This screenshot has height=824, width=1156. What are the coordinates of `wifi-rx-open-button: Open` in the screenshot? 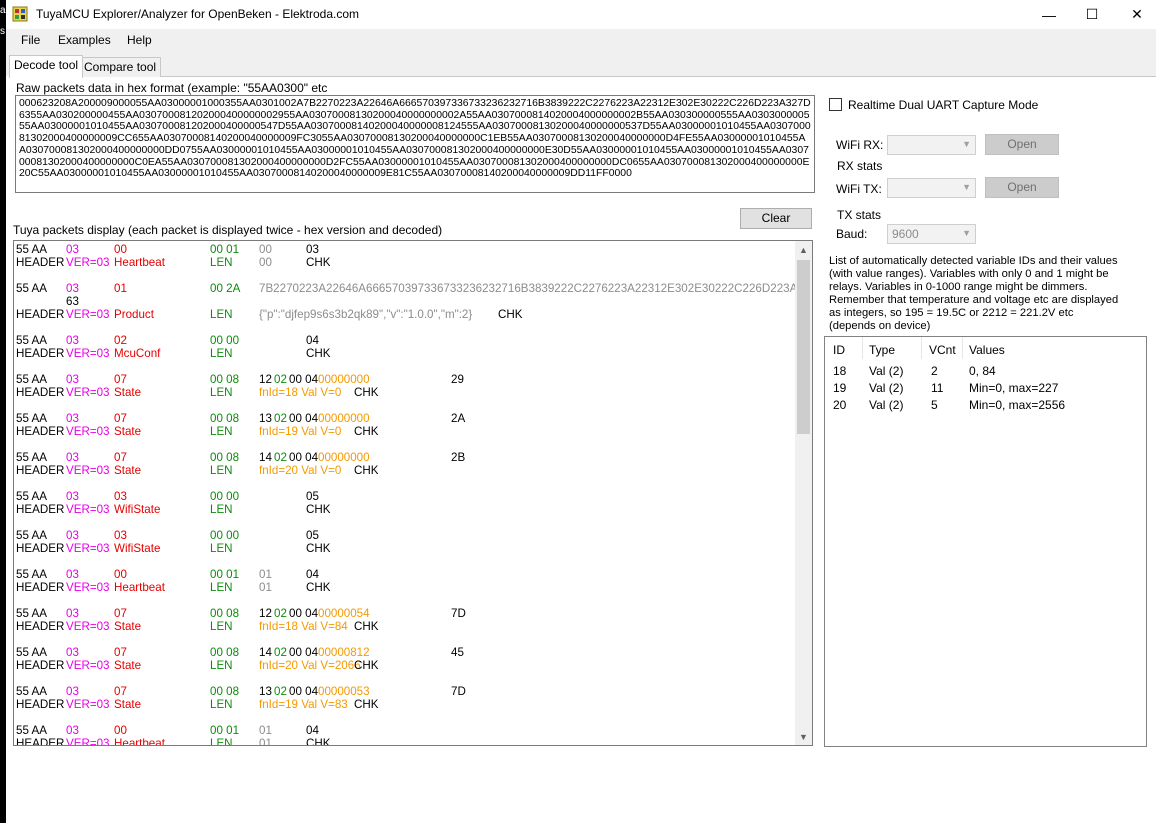 It's located at (1022, 144).